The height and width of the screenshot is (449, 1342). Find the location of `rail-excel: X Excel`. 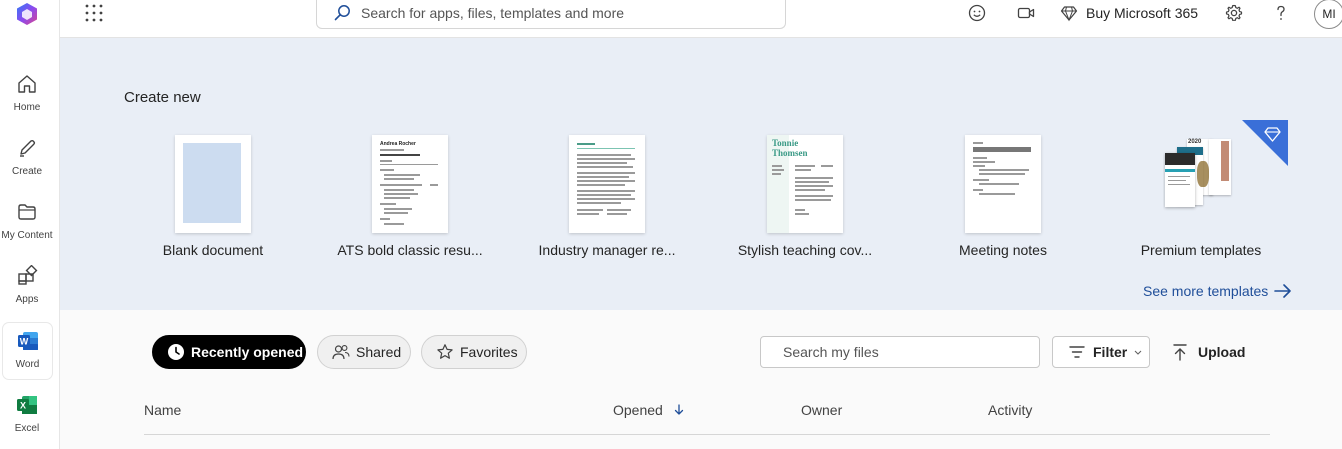

rail-excel: X Excel is located at coordinates (27, 415).